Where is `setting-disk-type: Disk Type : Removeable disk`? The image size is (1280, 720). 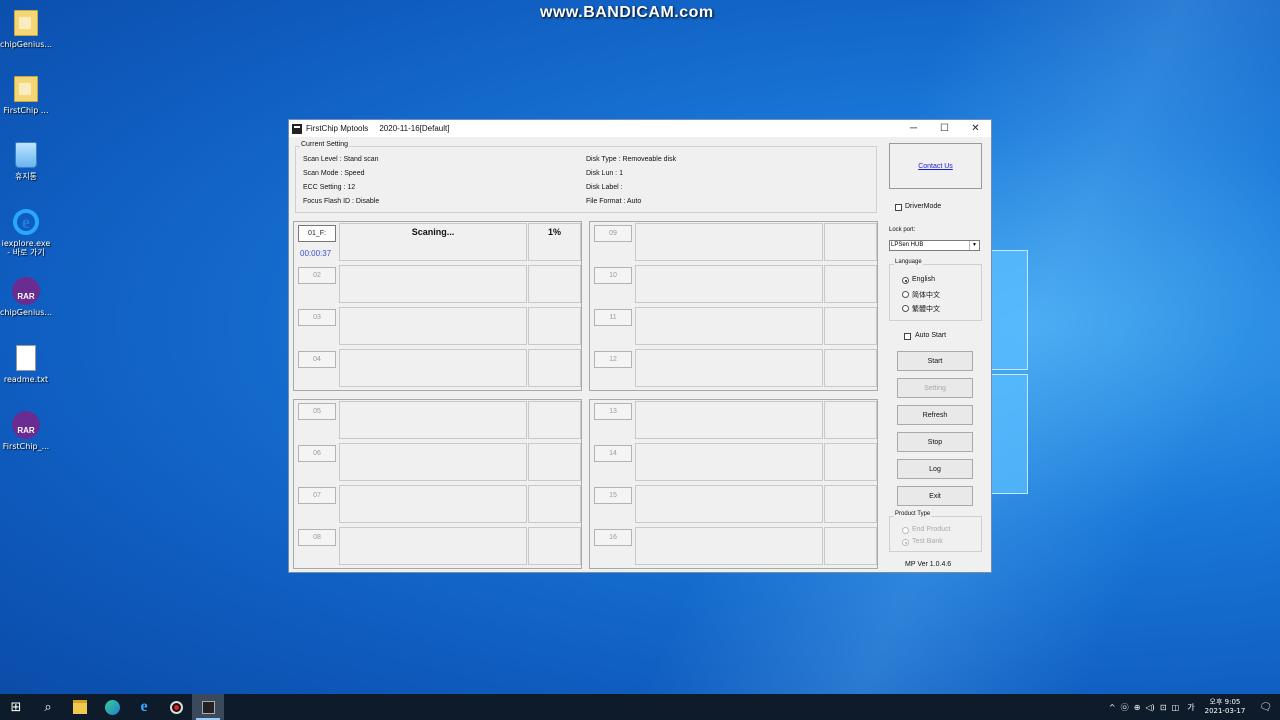 setting-disk-type: Disk Type : Removeable disk is located at coordinates (631, 159).